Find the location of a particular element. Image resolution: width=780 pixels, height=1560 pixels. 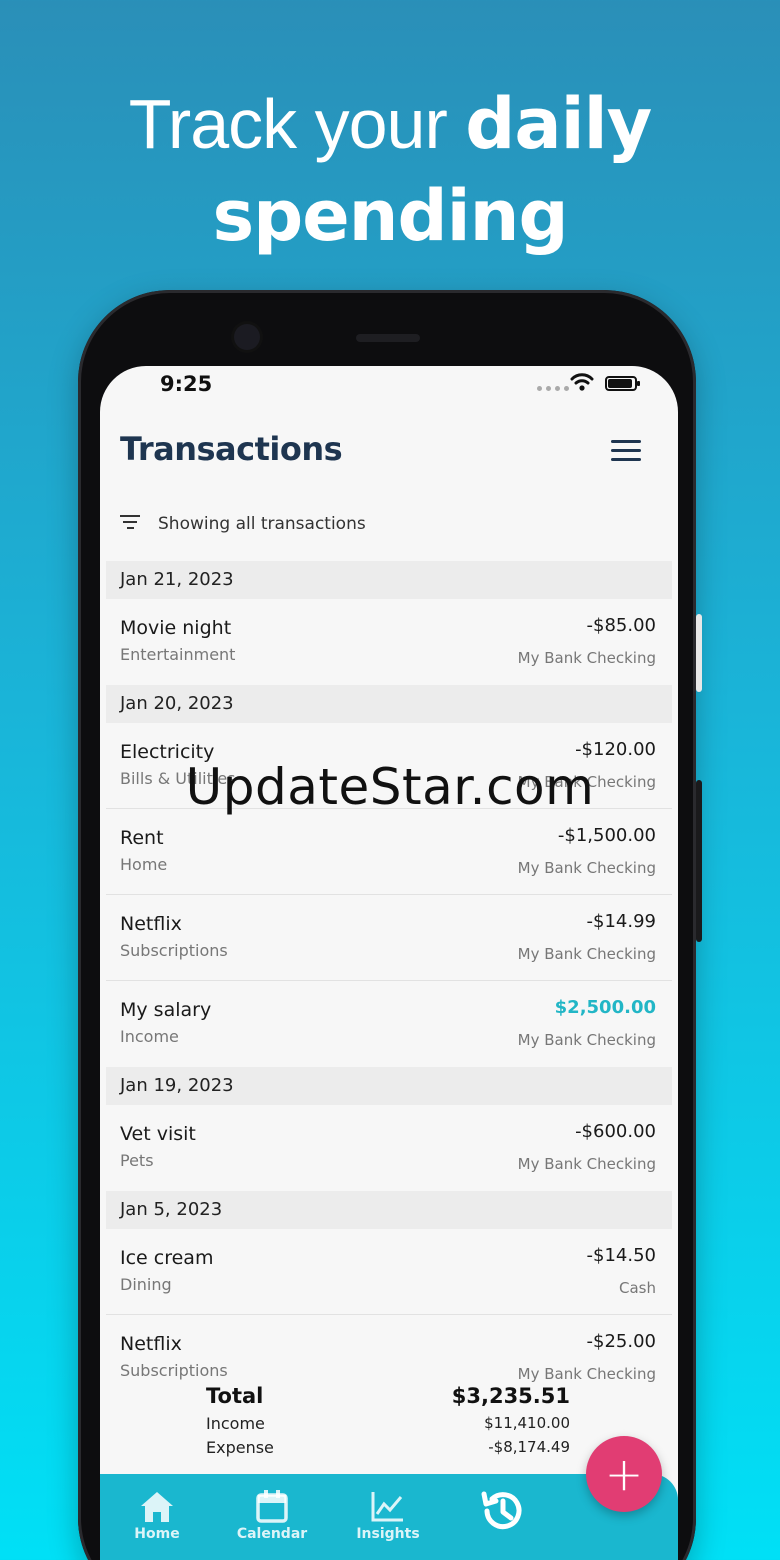

txn-category: Home is located at coordinates (144, 864).